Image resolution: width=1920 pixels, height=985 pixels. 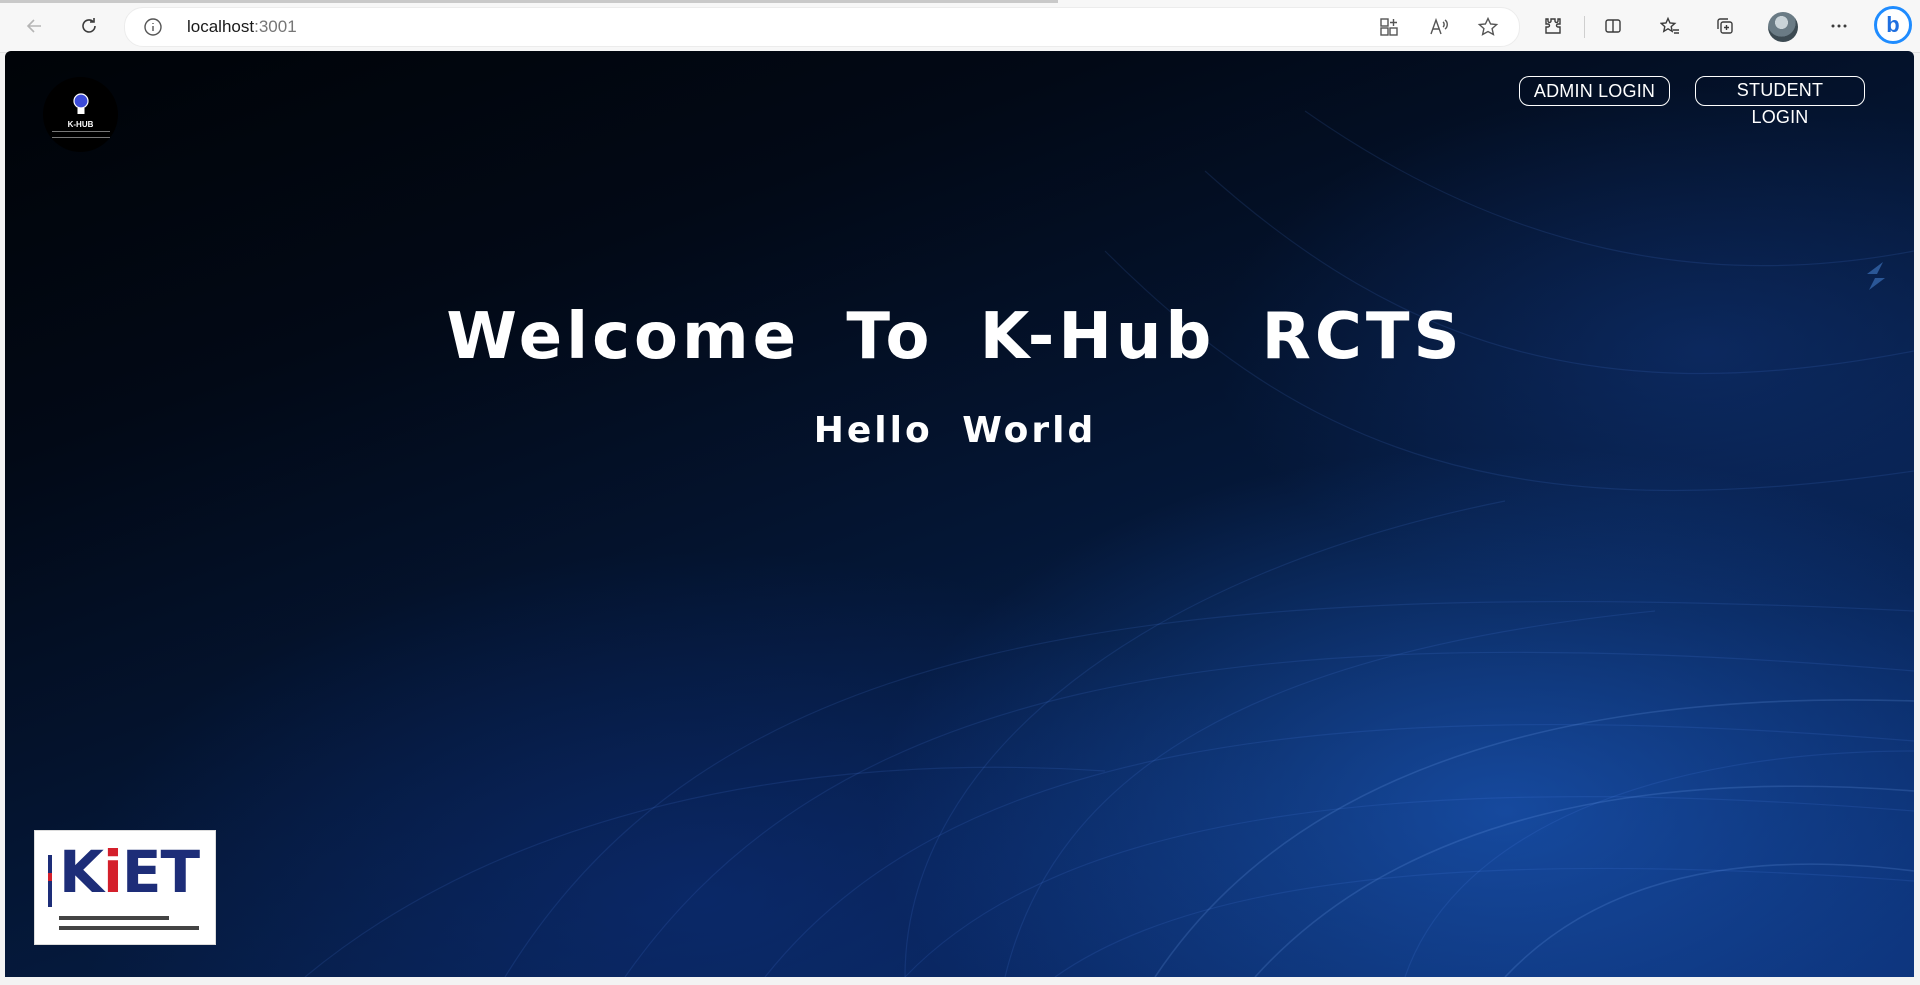 What do you see at coordinates (1670, 26) in the screenshot?
I see `favorites-icon` at bounding box center [1670, 26].